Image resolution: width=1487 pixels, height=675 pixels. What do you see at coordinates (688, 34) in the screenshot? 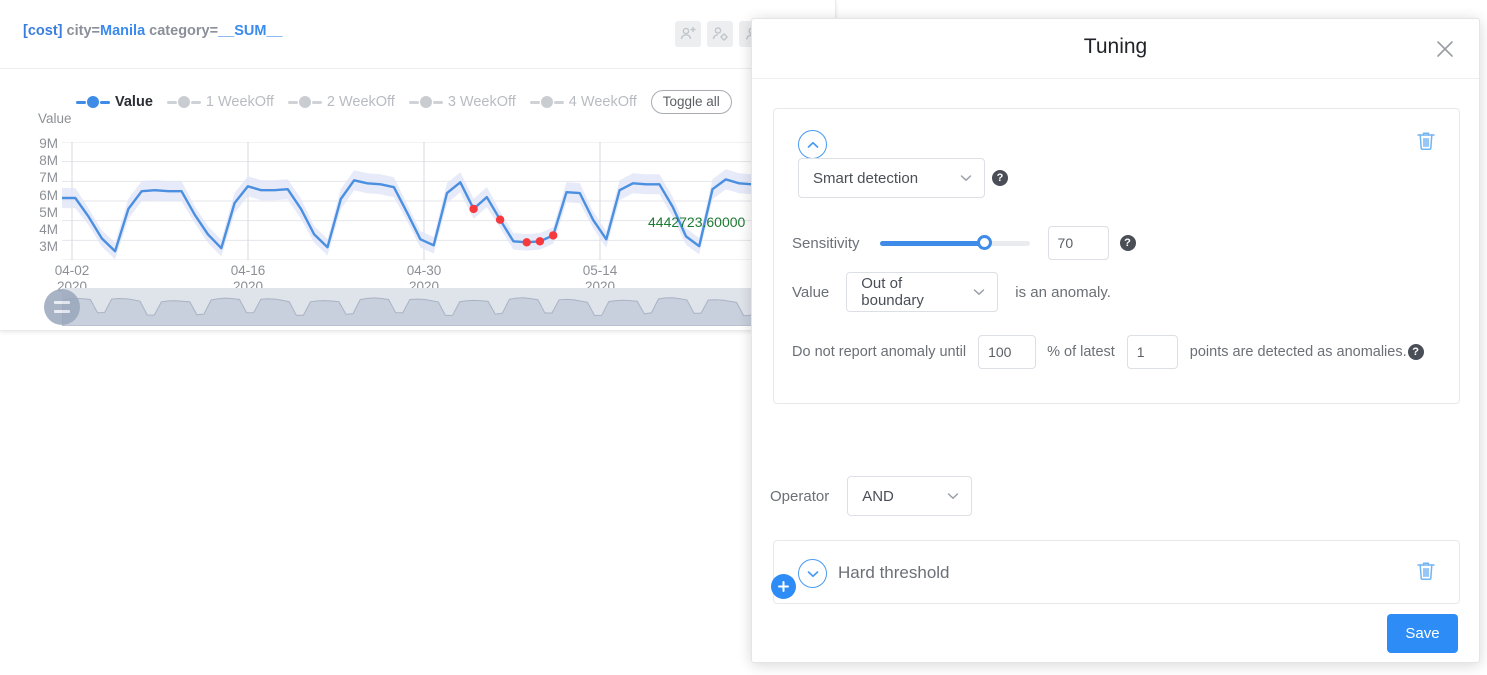
I see `add-person-icon` at bounding box center [688, 34].